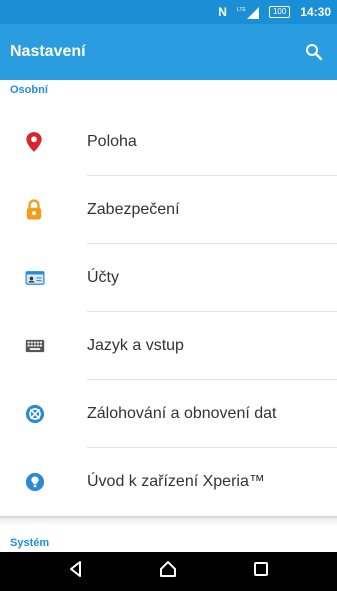 Image resolution: width=337 pixels, height=591 pixels. Describe the element at coordinates (43, 210) in the screenshot. I see `lock-icon` at that location.